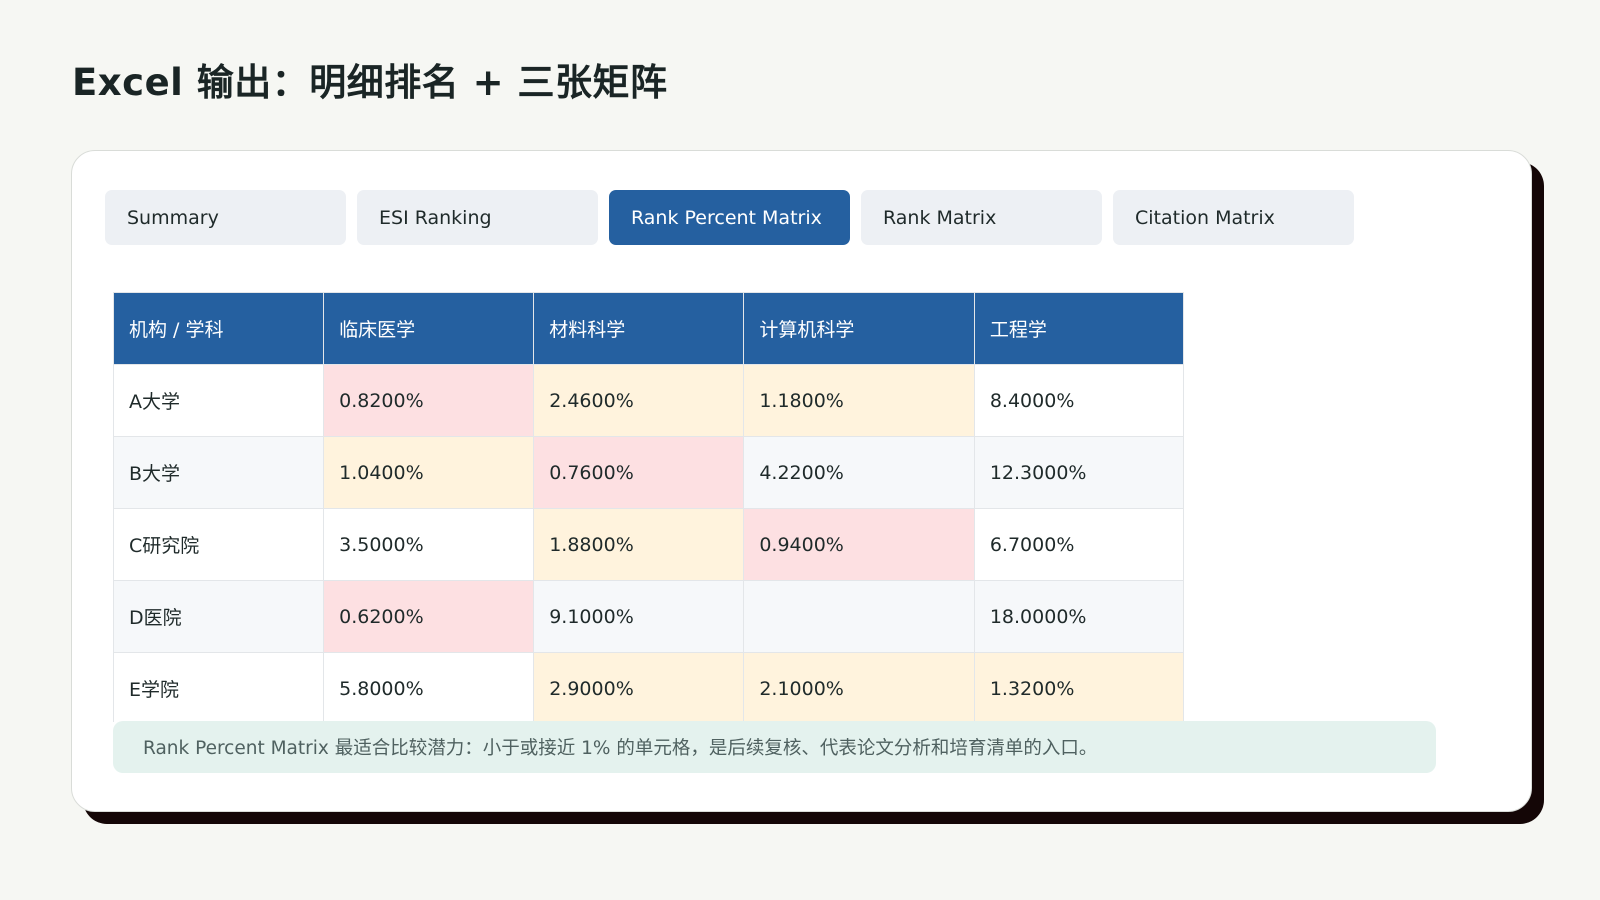  I want to click on table-row: E学院 5.8000% 2.9000% 2.1000% 1.3200%, so click(648, 687).